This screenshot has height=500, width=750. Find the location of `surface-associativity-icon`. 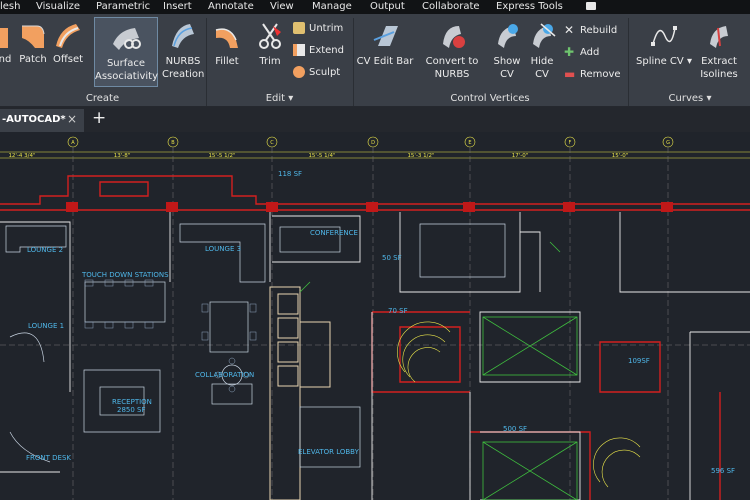

surface-associativity-icon is located at coordinates (127, 39).